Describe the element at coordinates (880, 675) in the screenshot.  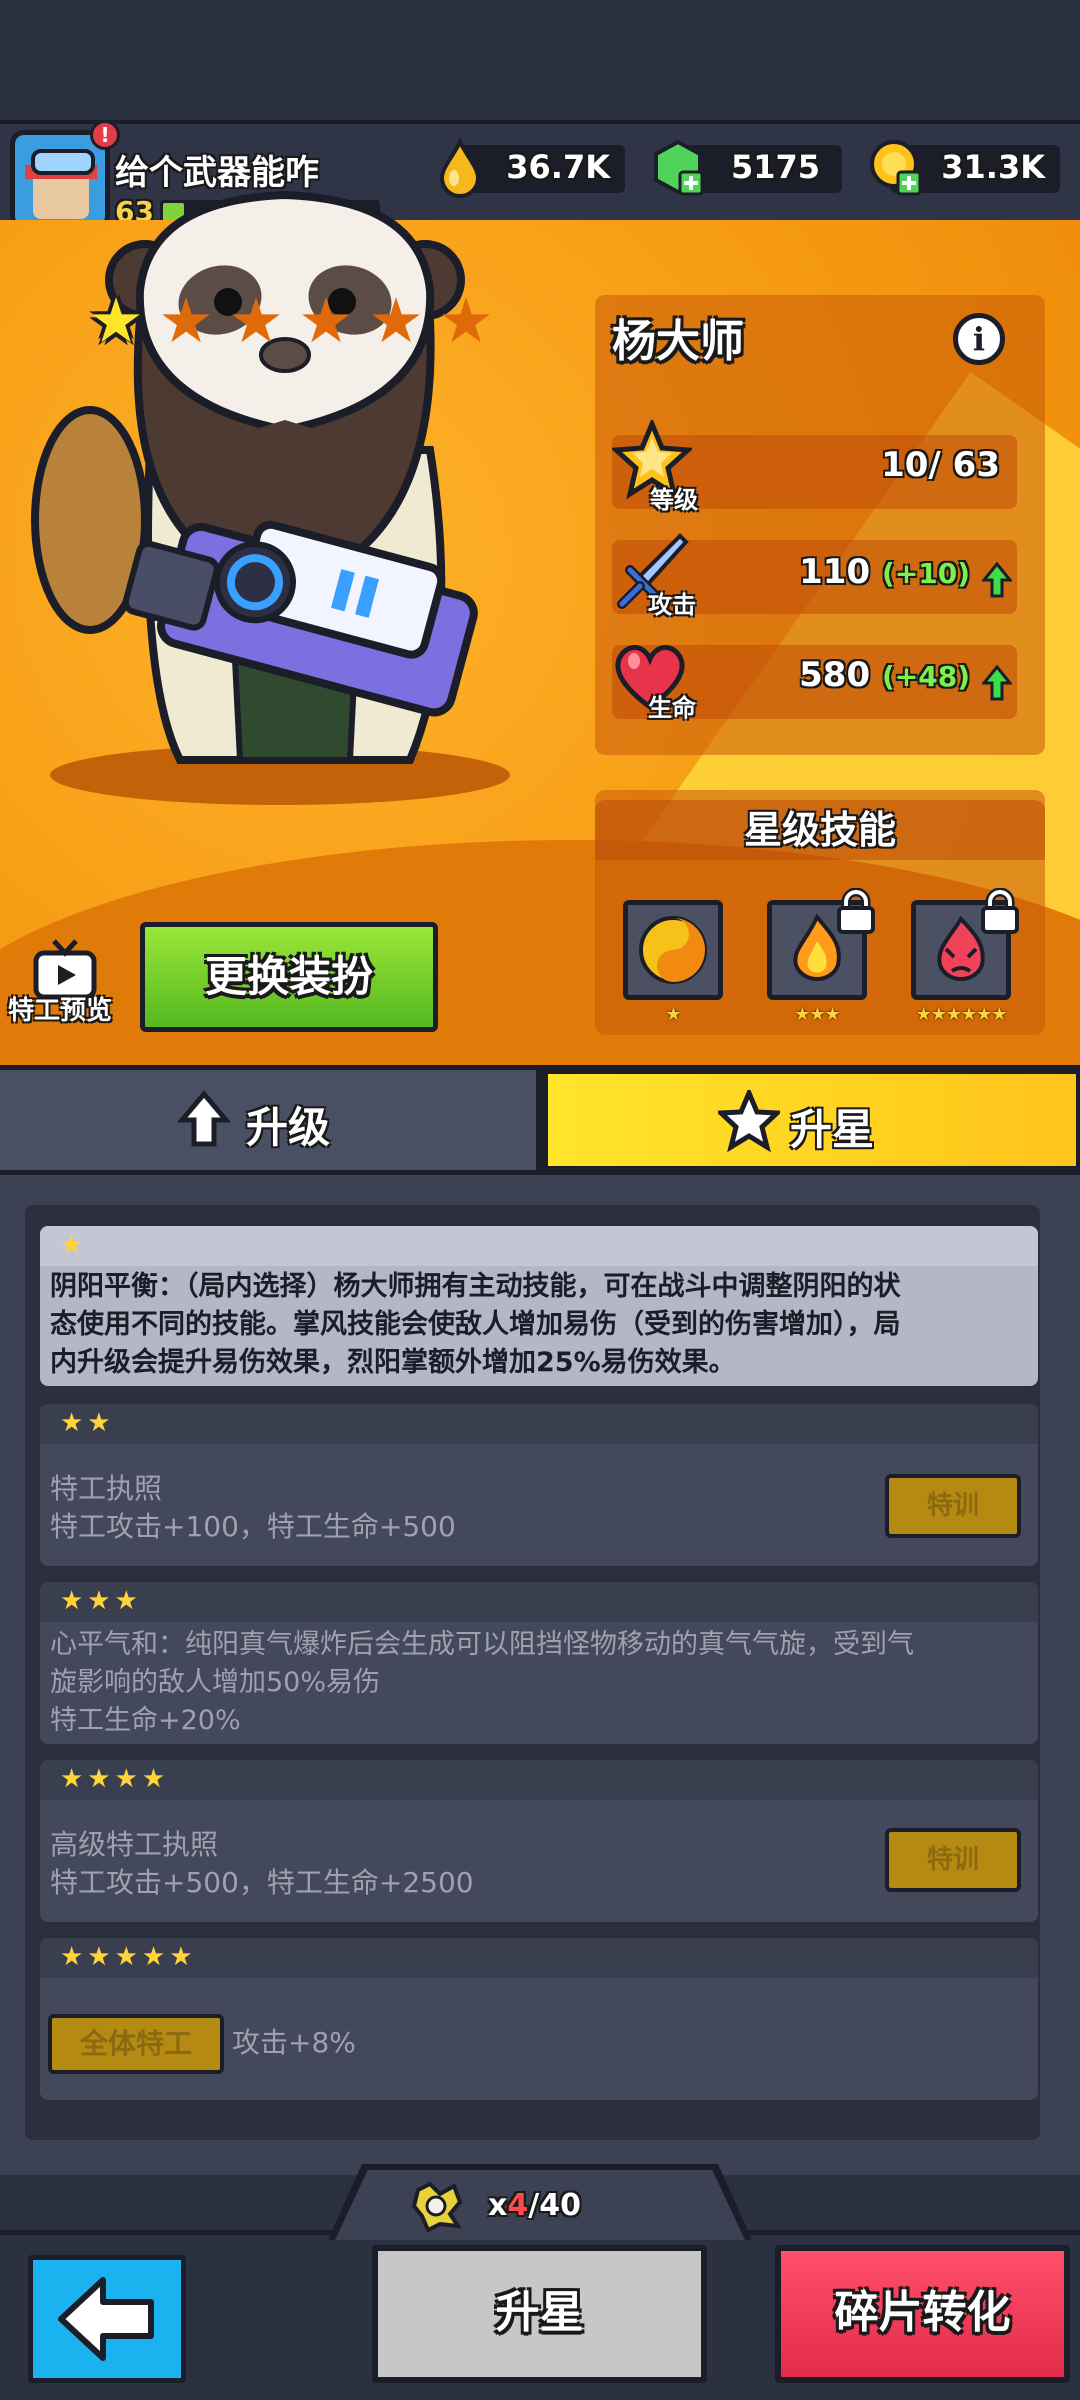
I see `hp-value-row: 580 (+48)` at that location.